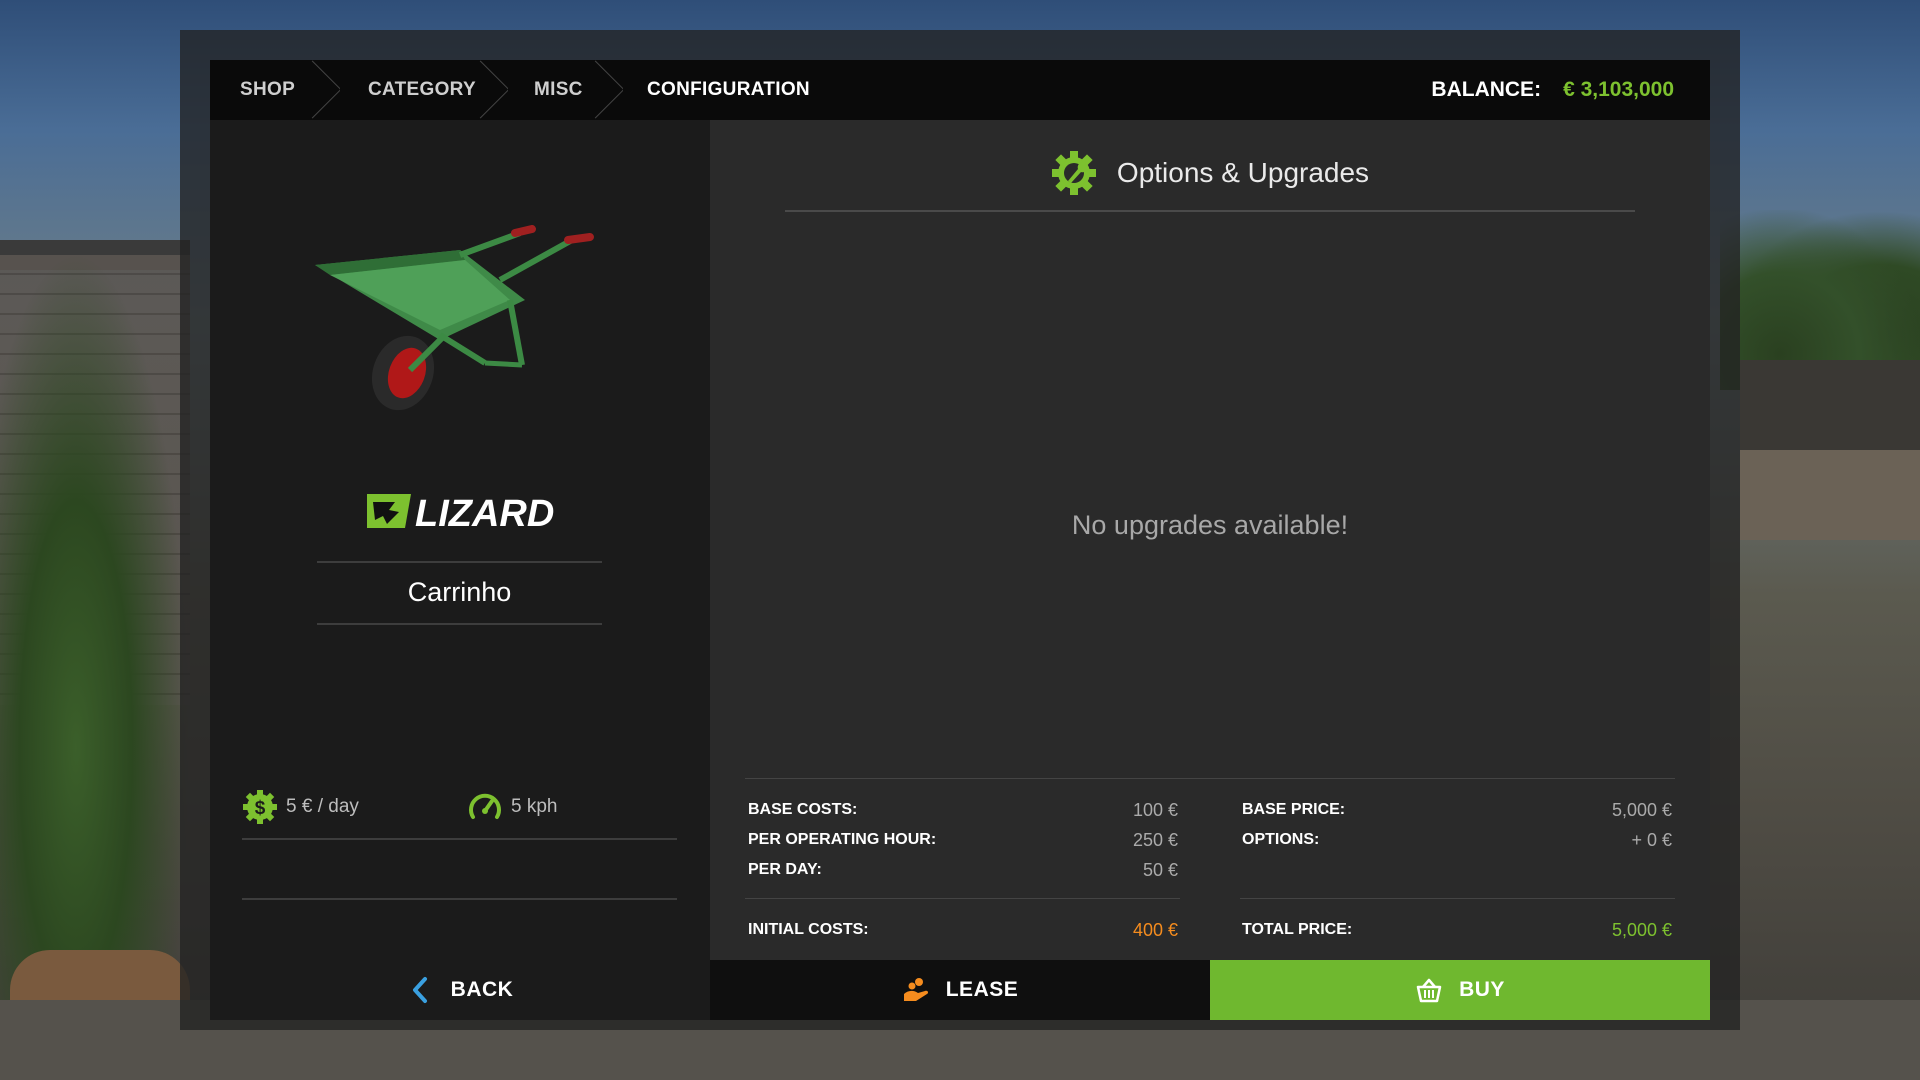 This screenshot has height=1080, width=1920. What do you see at coordinates (485, 806) in the screenshot?
I see `speedometer-icon` at bounding box center [485, 806].